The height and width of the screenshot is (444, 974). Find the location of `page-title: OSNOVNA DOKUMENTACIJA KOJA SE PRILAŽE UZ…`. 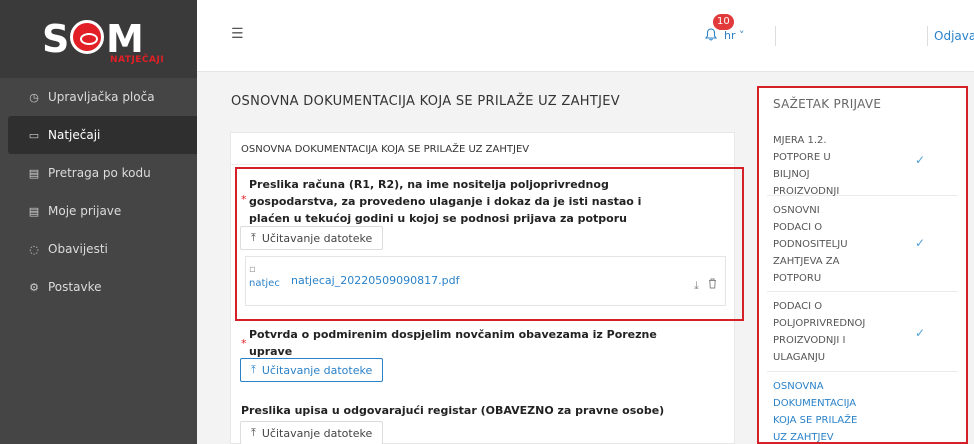

page-title: OSNOVNA DOKUMENTACIJA KOJA SE PRILAŽE UZ… is located at coordinates (425, 101).